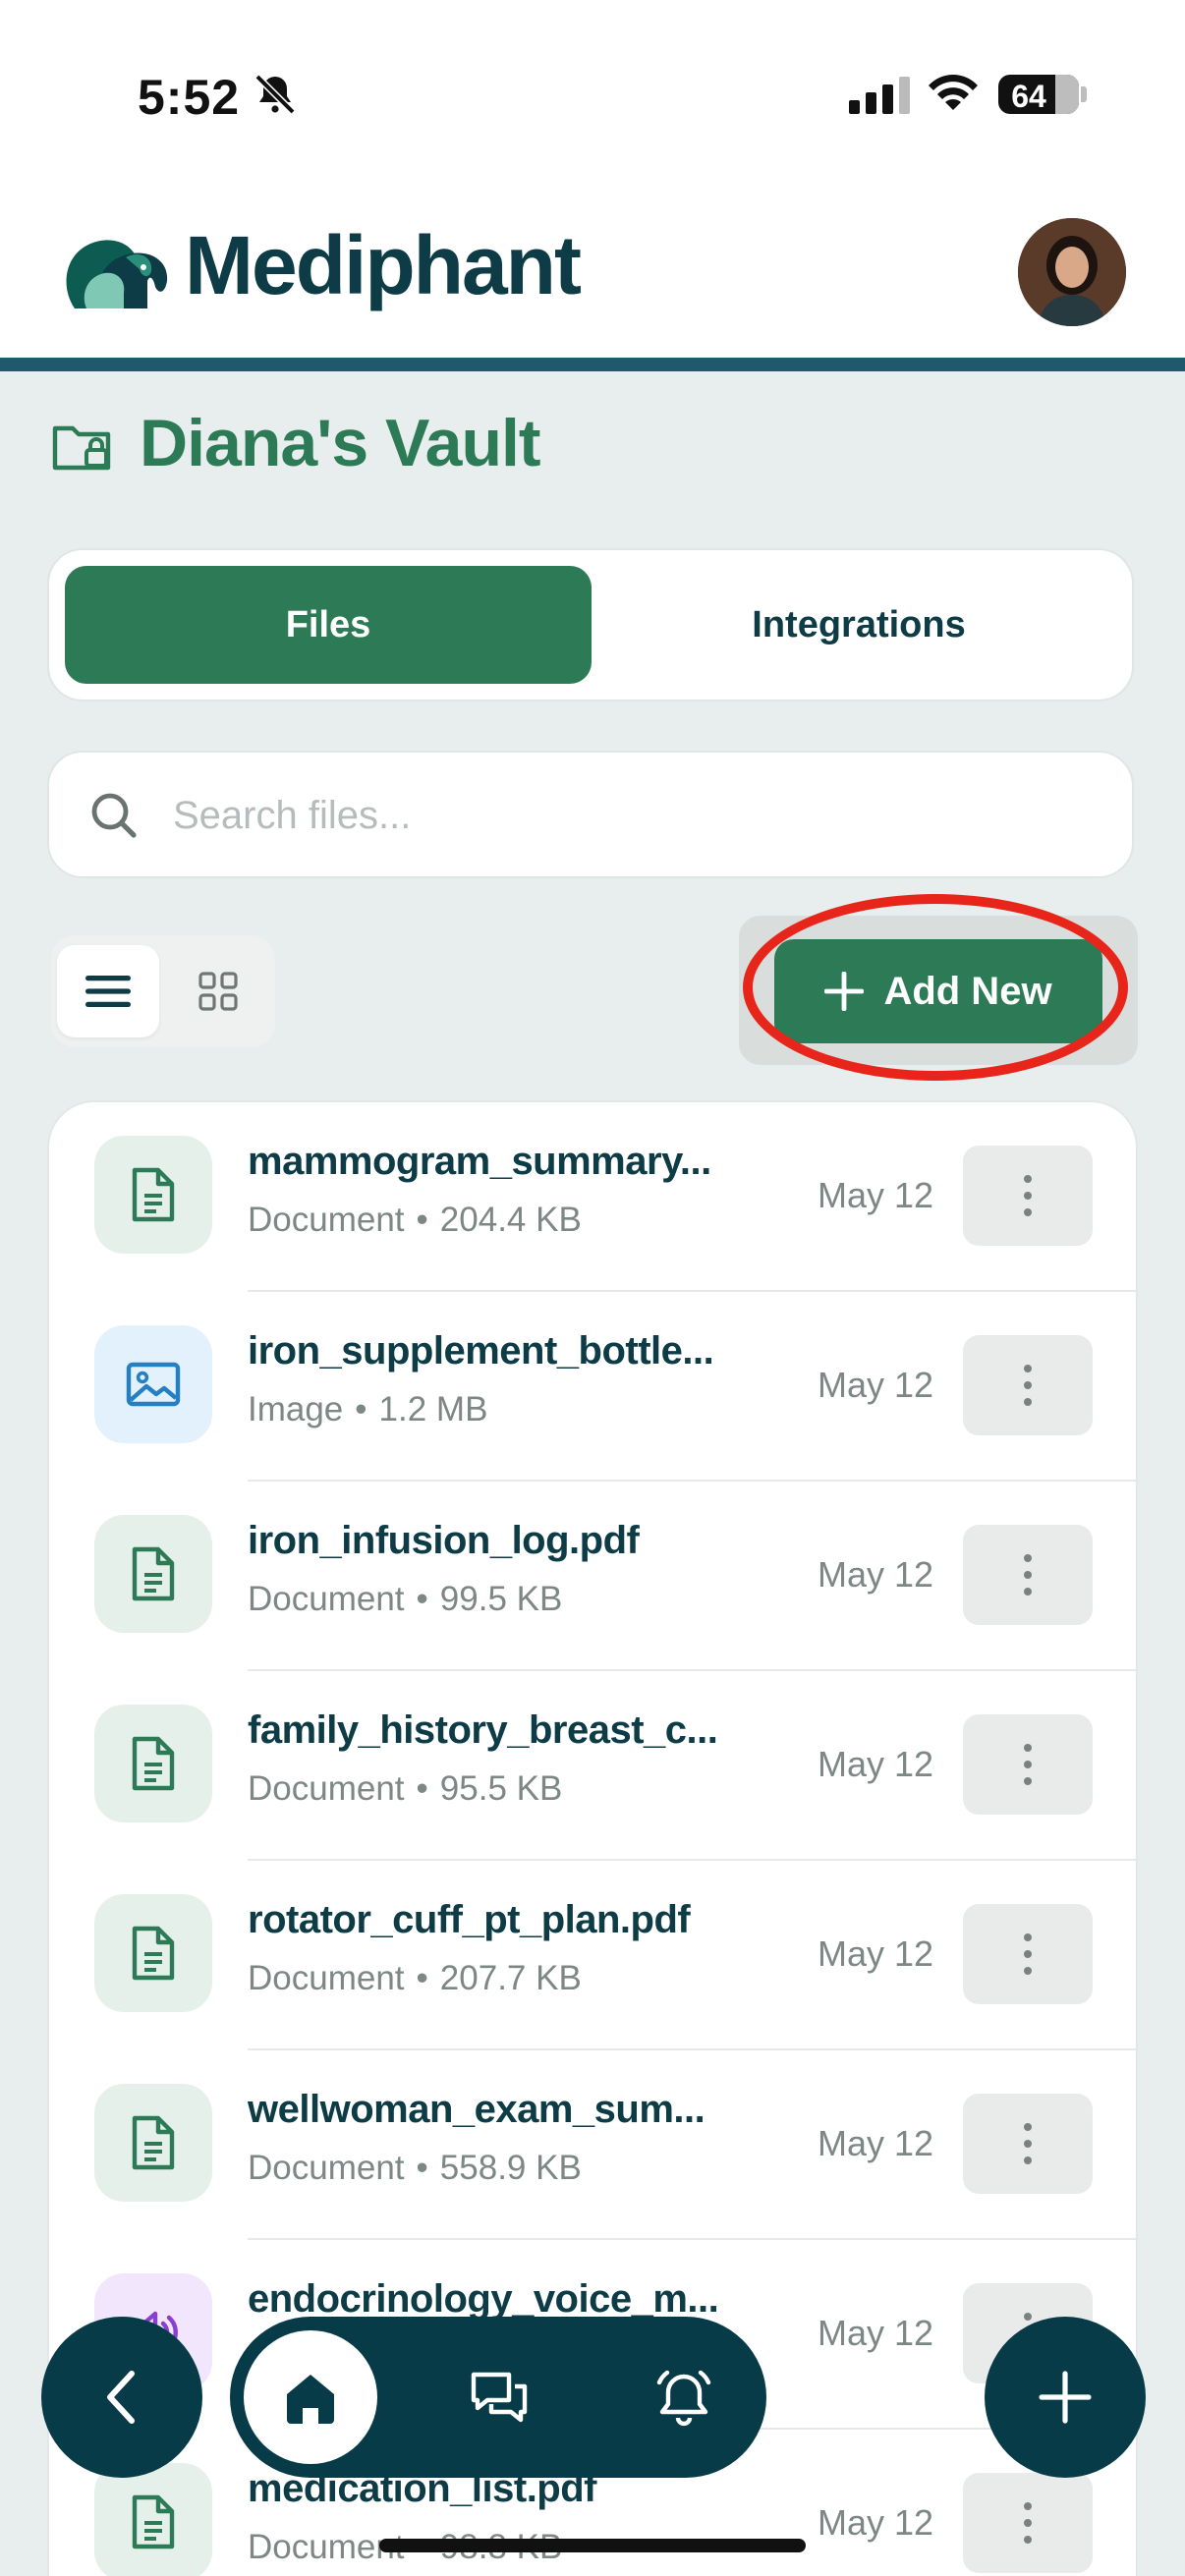 The height and width of the screenshot is (2576, 1185). Describe the element at coordinates (1072, 272) in the screenshot. I see `user-avatar` at that location.